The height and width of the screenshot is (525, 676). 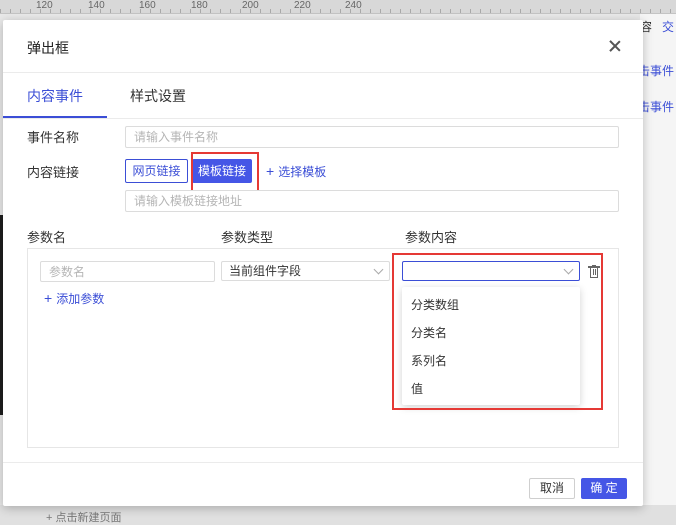 I want to click on new-page-hint: + 点击新建页面, so click(x=83, y=517).